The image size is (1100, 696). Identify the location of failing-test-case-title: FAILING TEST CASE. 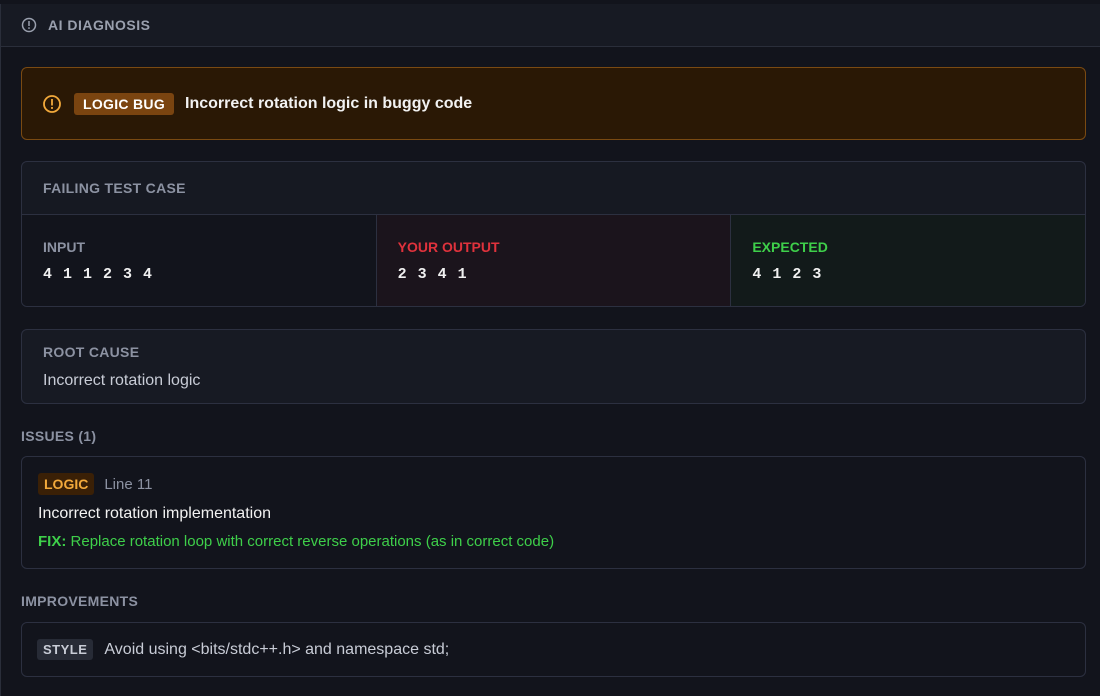
(553, 188).